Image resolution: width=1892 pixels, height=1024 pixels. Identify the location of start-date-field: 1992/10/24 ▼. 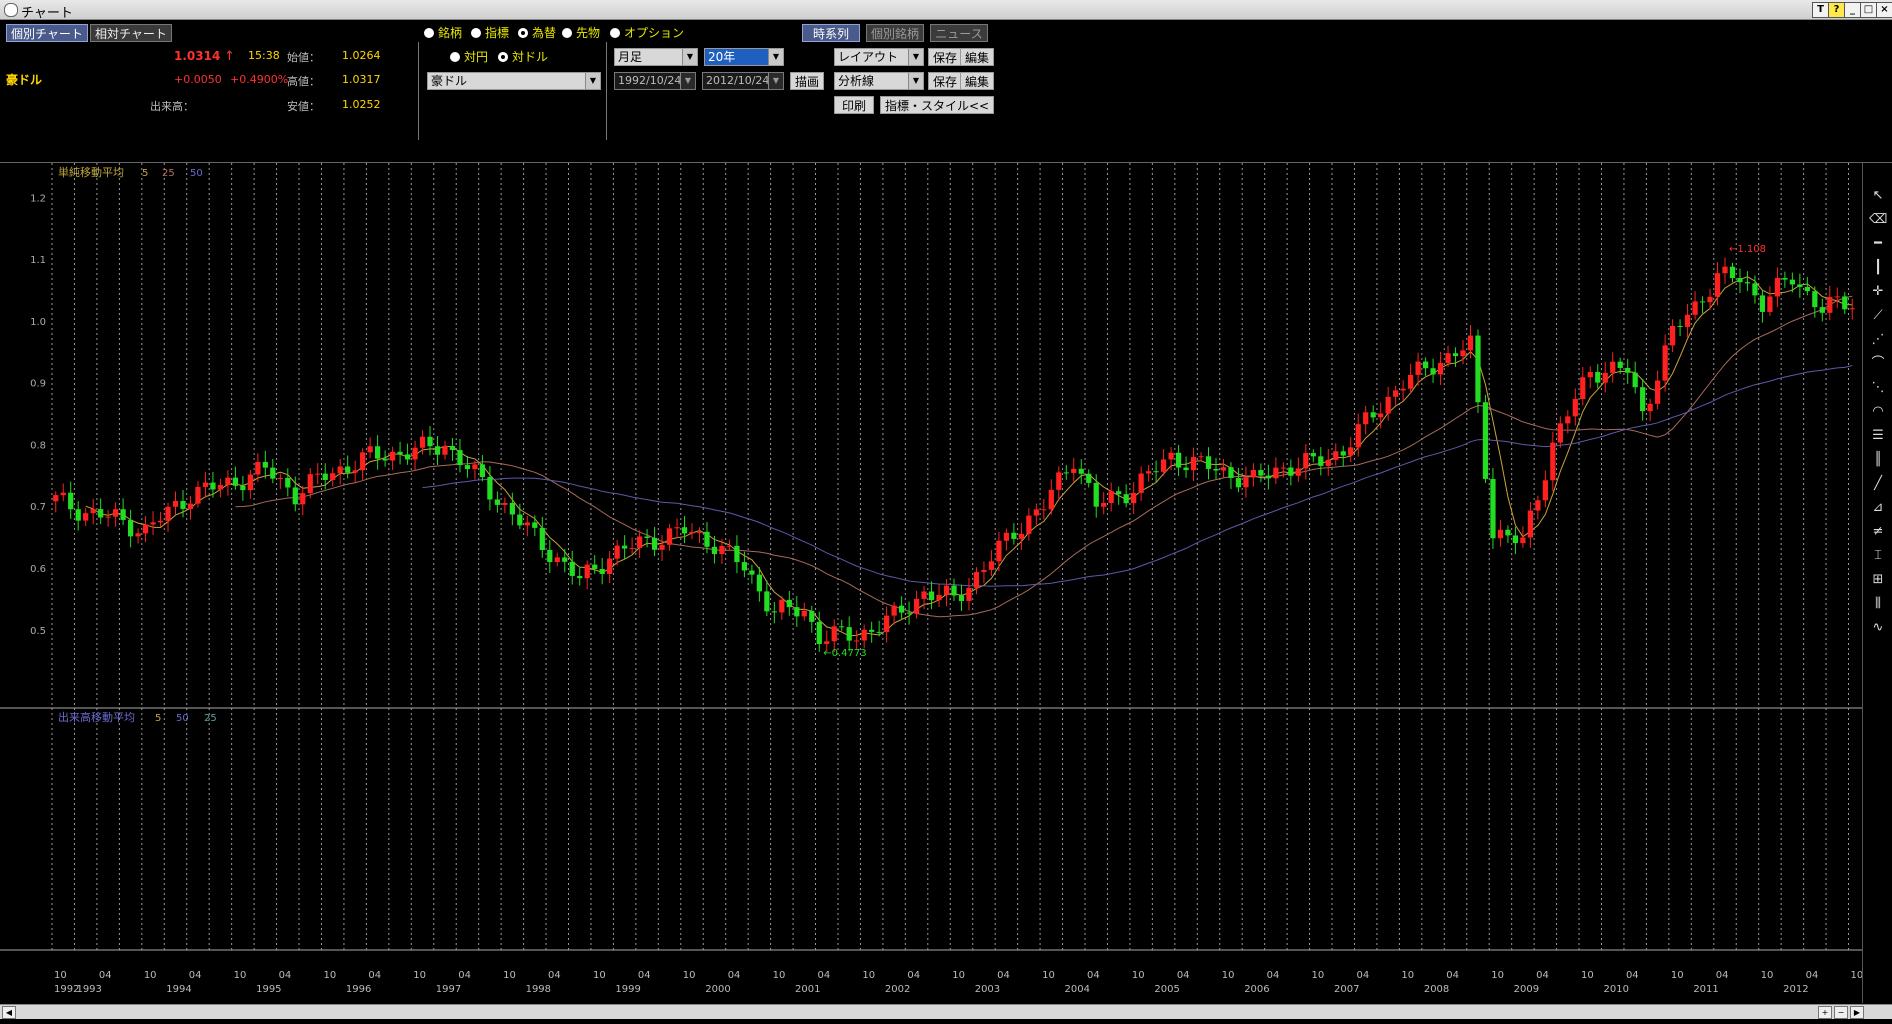
(655, 81).